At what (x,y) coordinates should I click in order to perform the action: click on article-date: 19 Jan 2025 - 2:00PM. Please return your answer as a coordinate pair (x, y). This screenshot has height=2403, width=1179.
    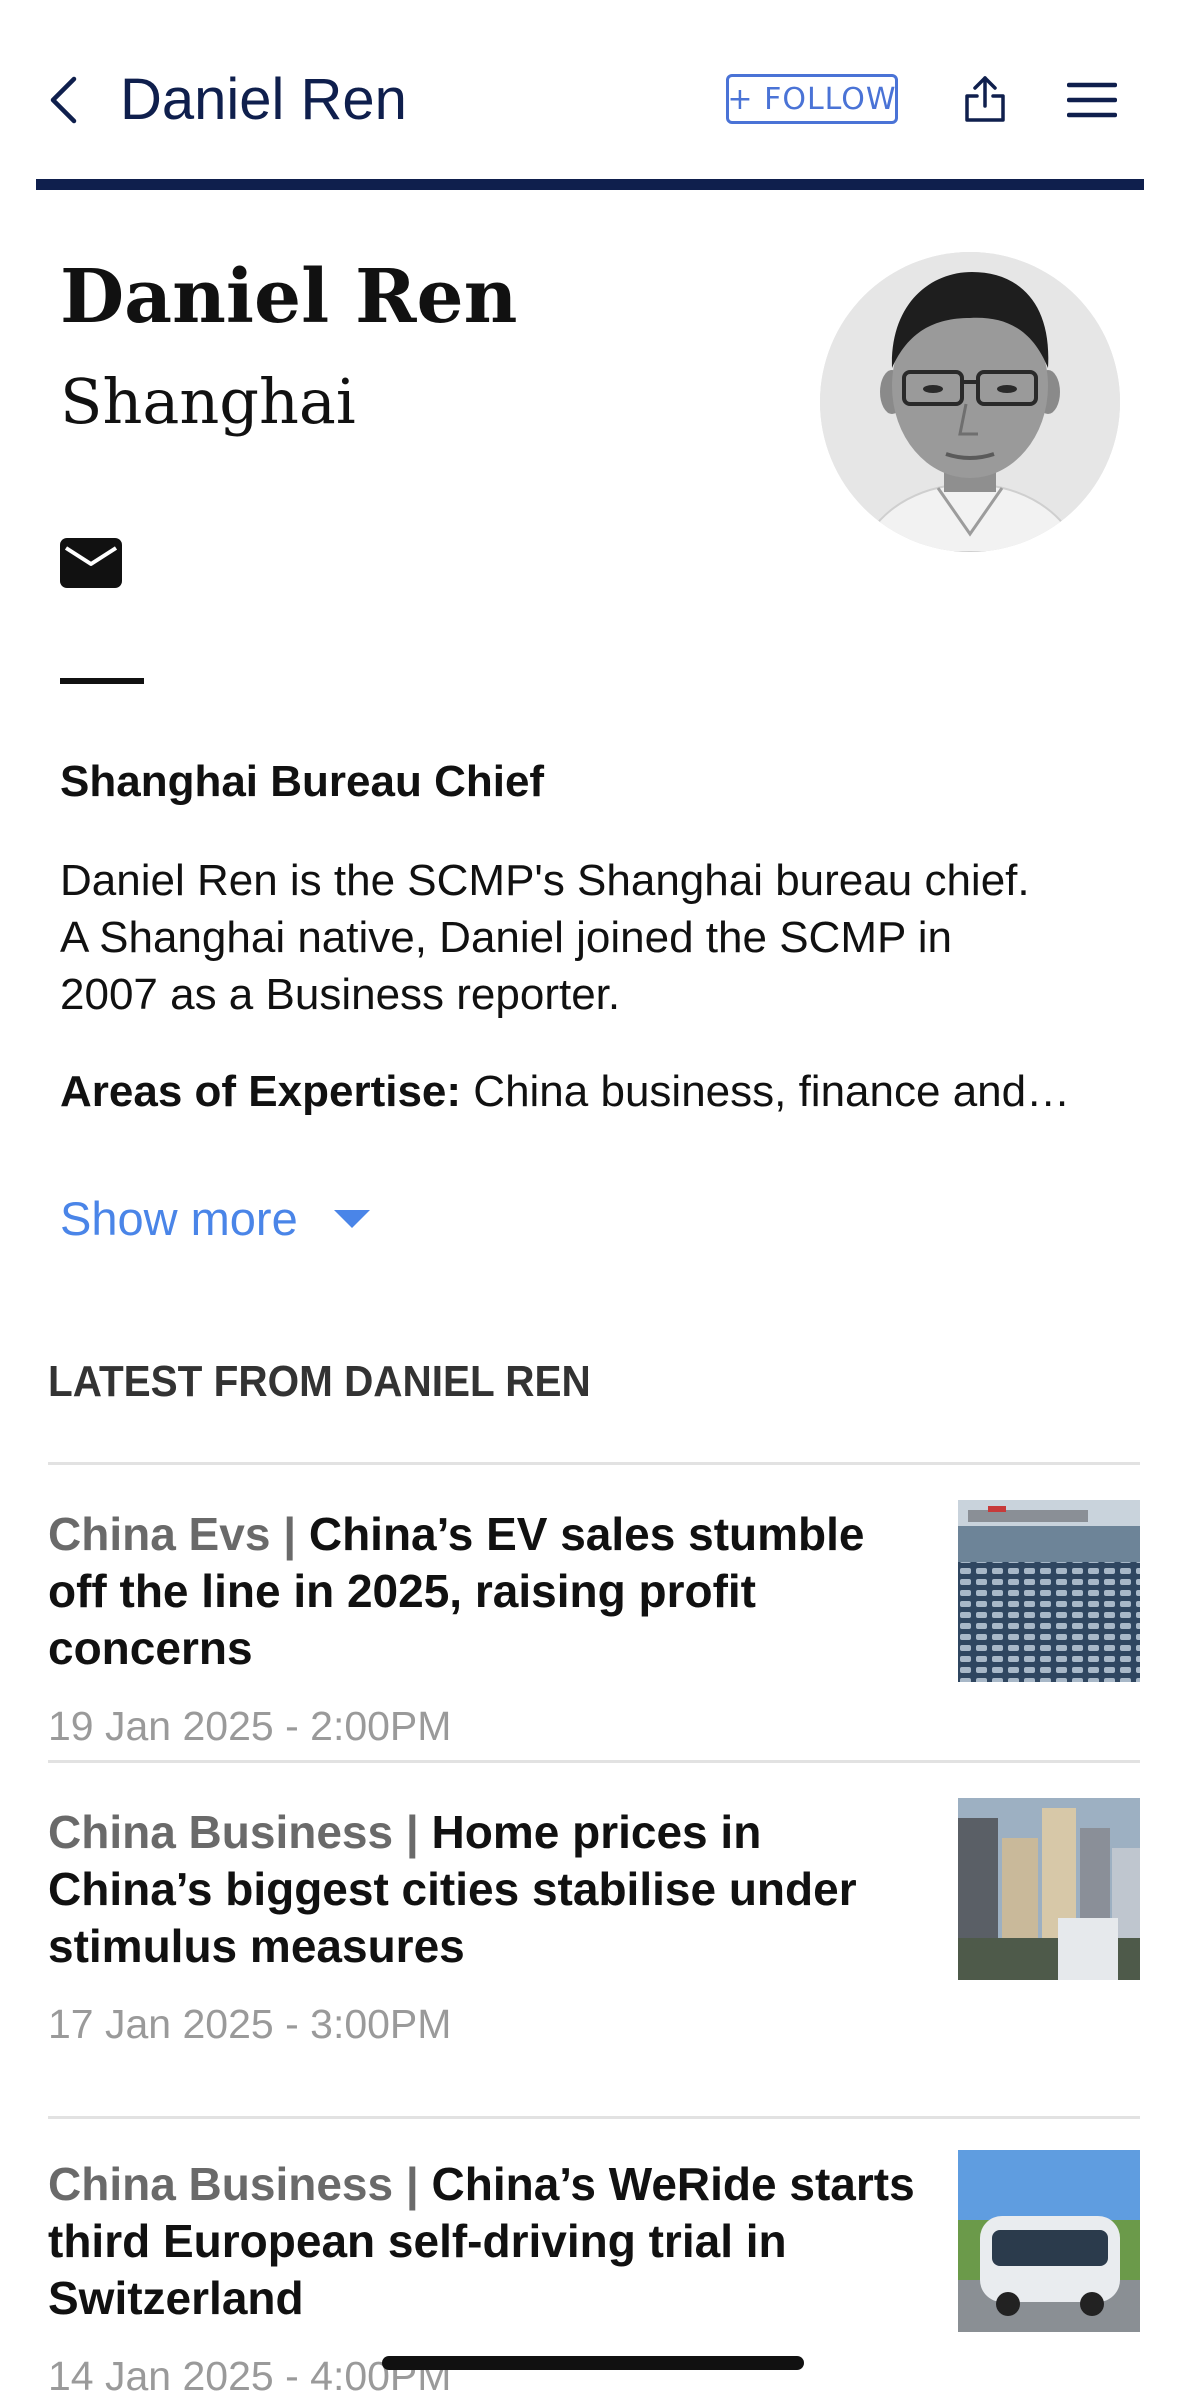
    Looking at the image, I should click on (250, 1726).